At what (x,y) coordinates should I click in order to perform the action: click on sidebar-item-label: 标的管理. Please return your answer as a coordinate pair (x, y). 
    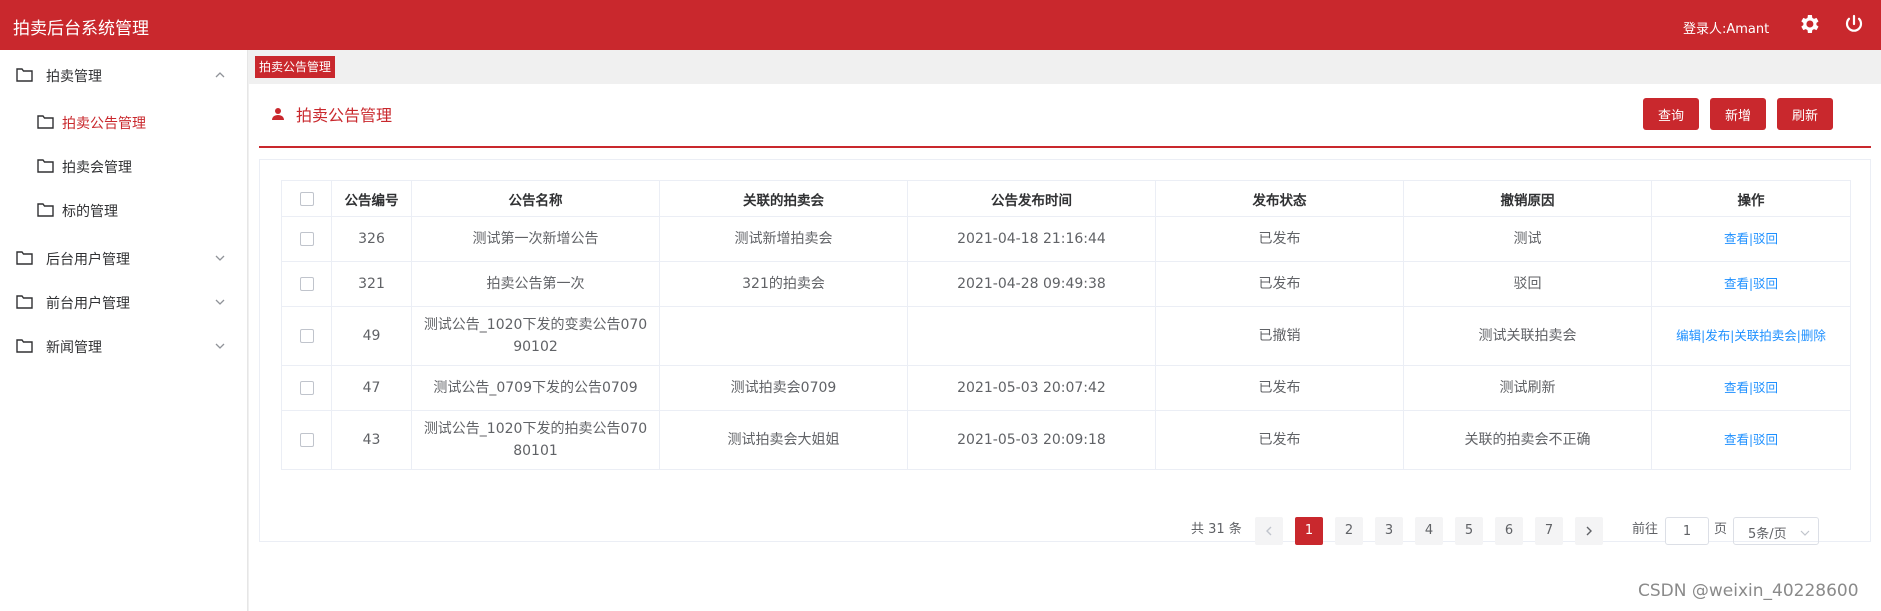
    Looking at the image, I should click on (90, 212).